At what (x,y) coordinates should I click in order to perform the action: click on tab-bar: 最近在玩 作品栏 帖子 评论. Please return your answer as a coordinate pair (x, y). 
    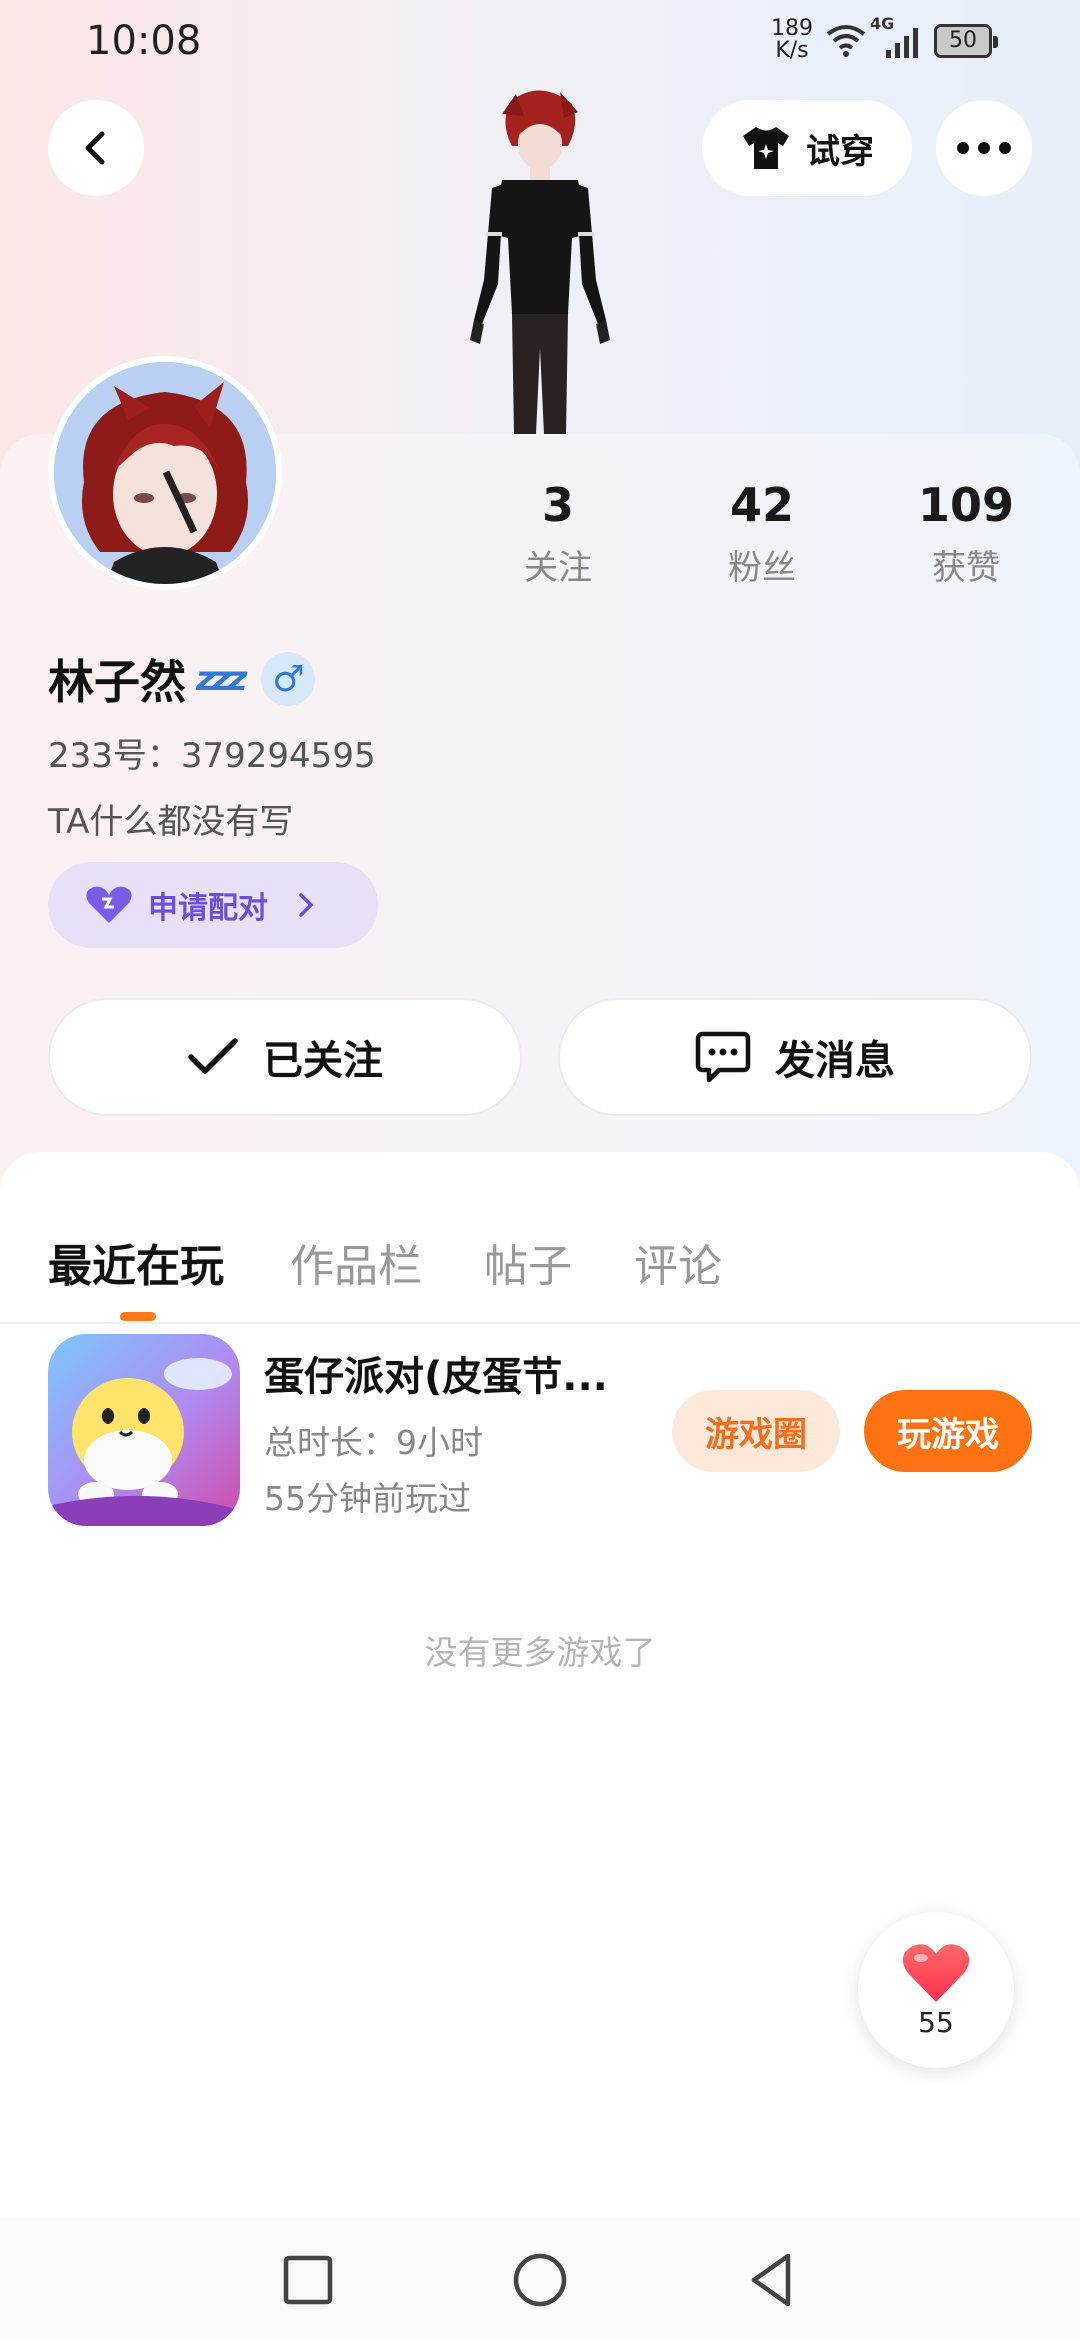
    Looking at the image, I should click on (540, 1256).